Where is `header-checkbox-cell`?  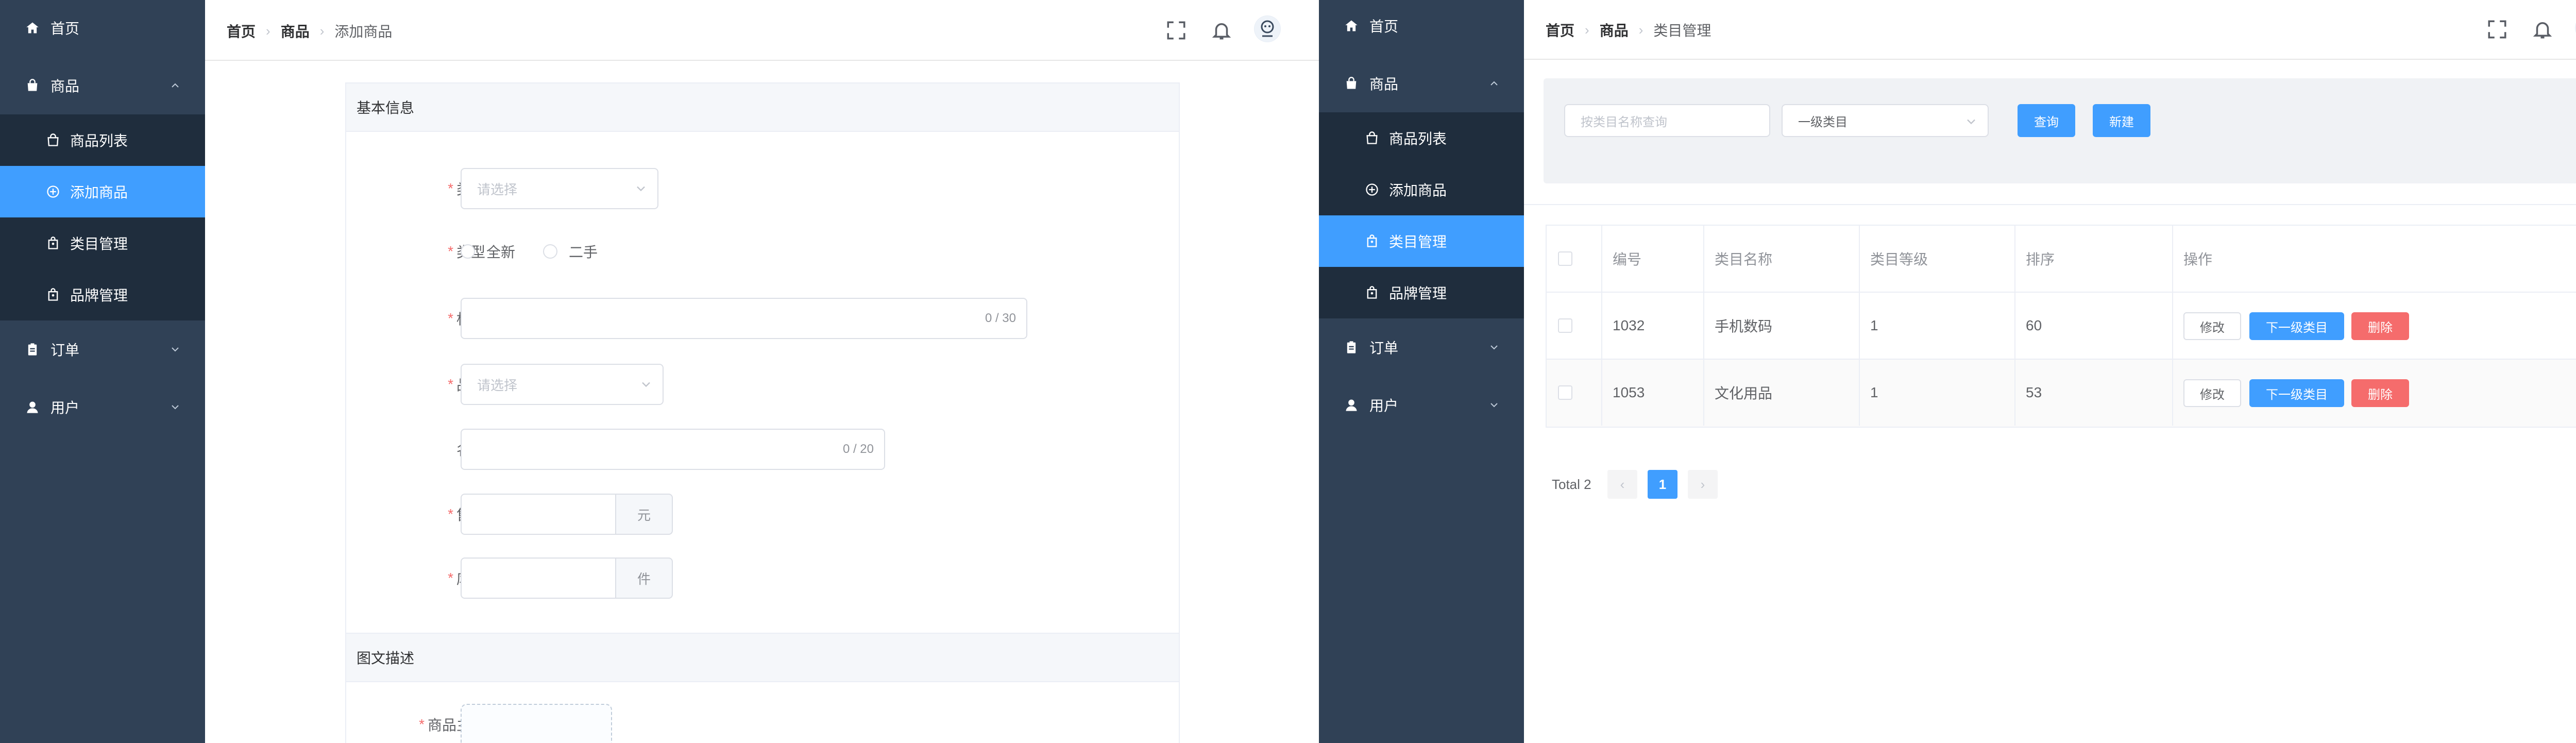
header-checkbox-cell is located at coordinates (1574, 259).